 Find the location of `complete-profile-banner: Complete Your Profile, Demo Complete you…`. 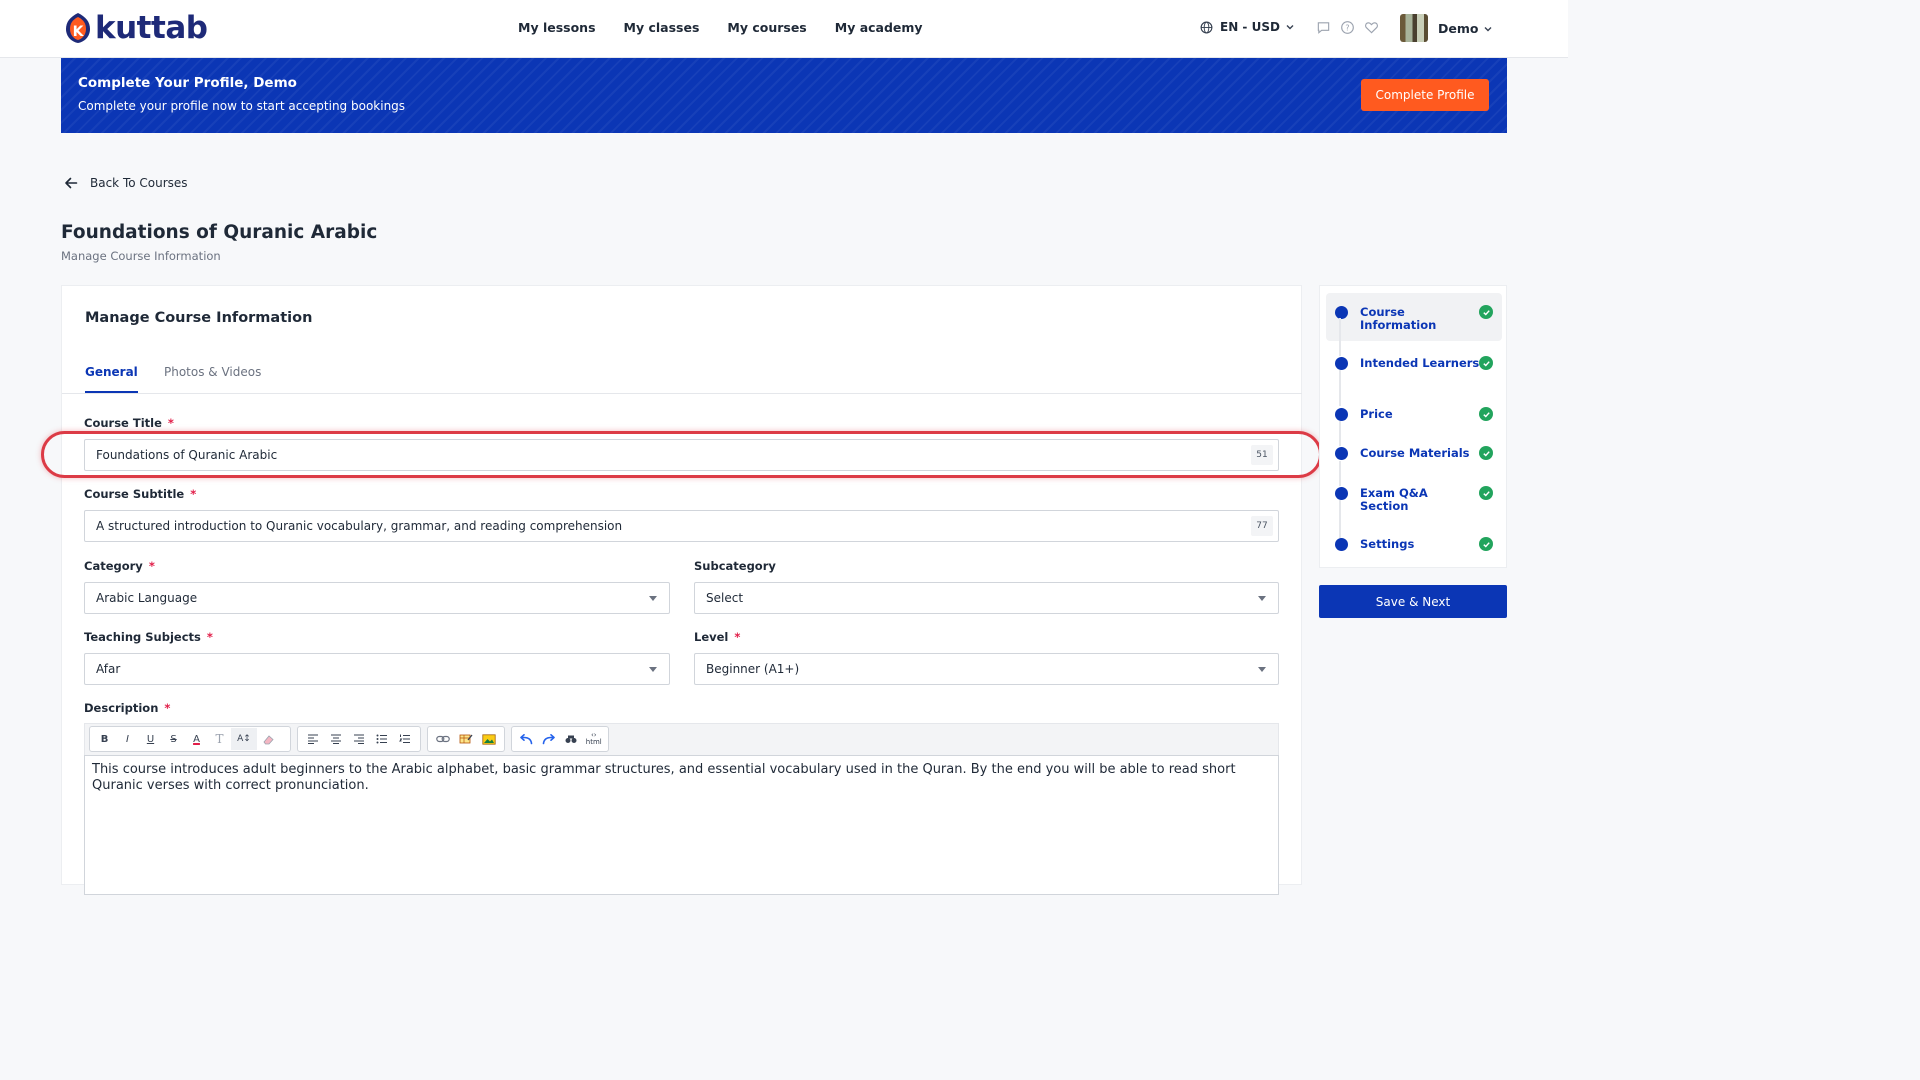

complete-profile-banner: Complete Your Profile, Demo Complete you… is located at coordinates (784, 95).